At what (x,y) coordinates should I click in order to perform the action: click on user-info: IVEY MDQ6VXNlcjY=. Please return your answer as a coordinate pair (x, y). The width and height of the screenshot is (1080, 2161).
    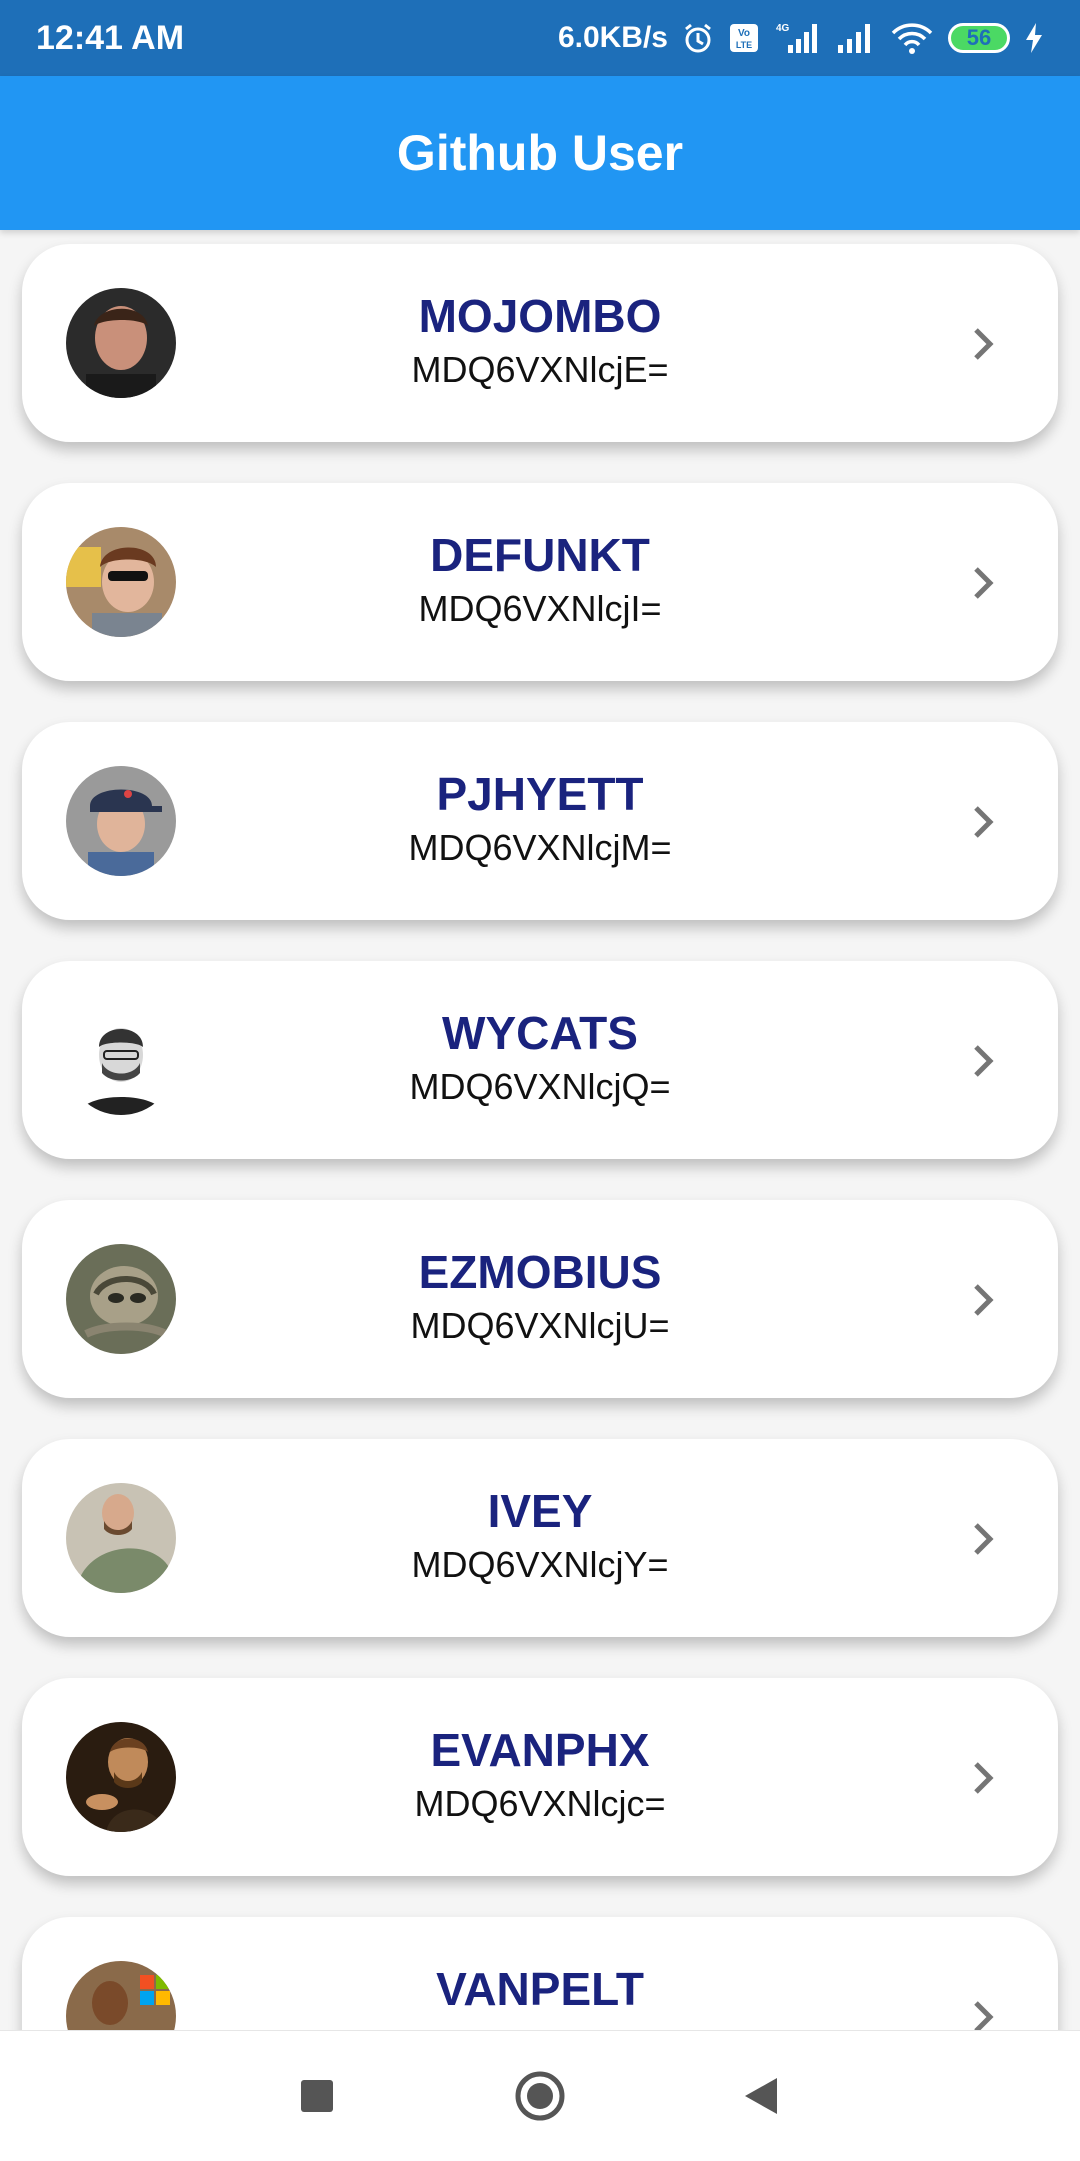
    Looking at the image, I should click on (540, 1537).